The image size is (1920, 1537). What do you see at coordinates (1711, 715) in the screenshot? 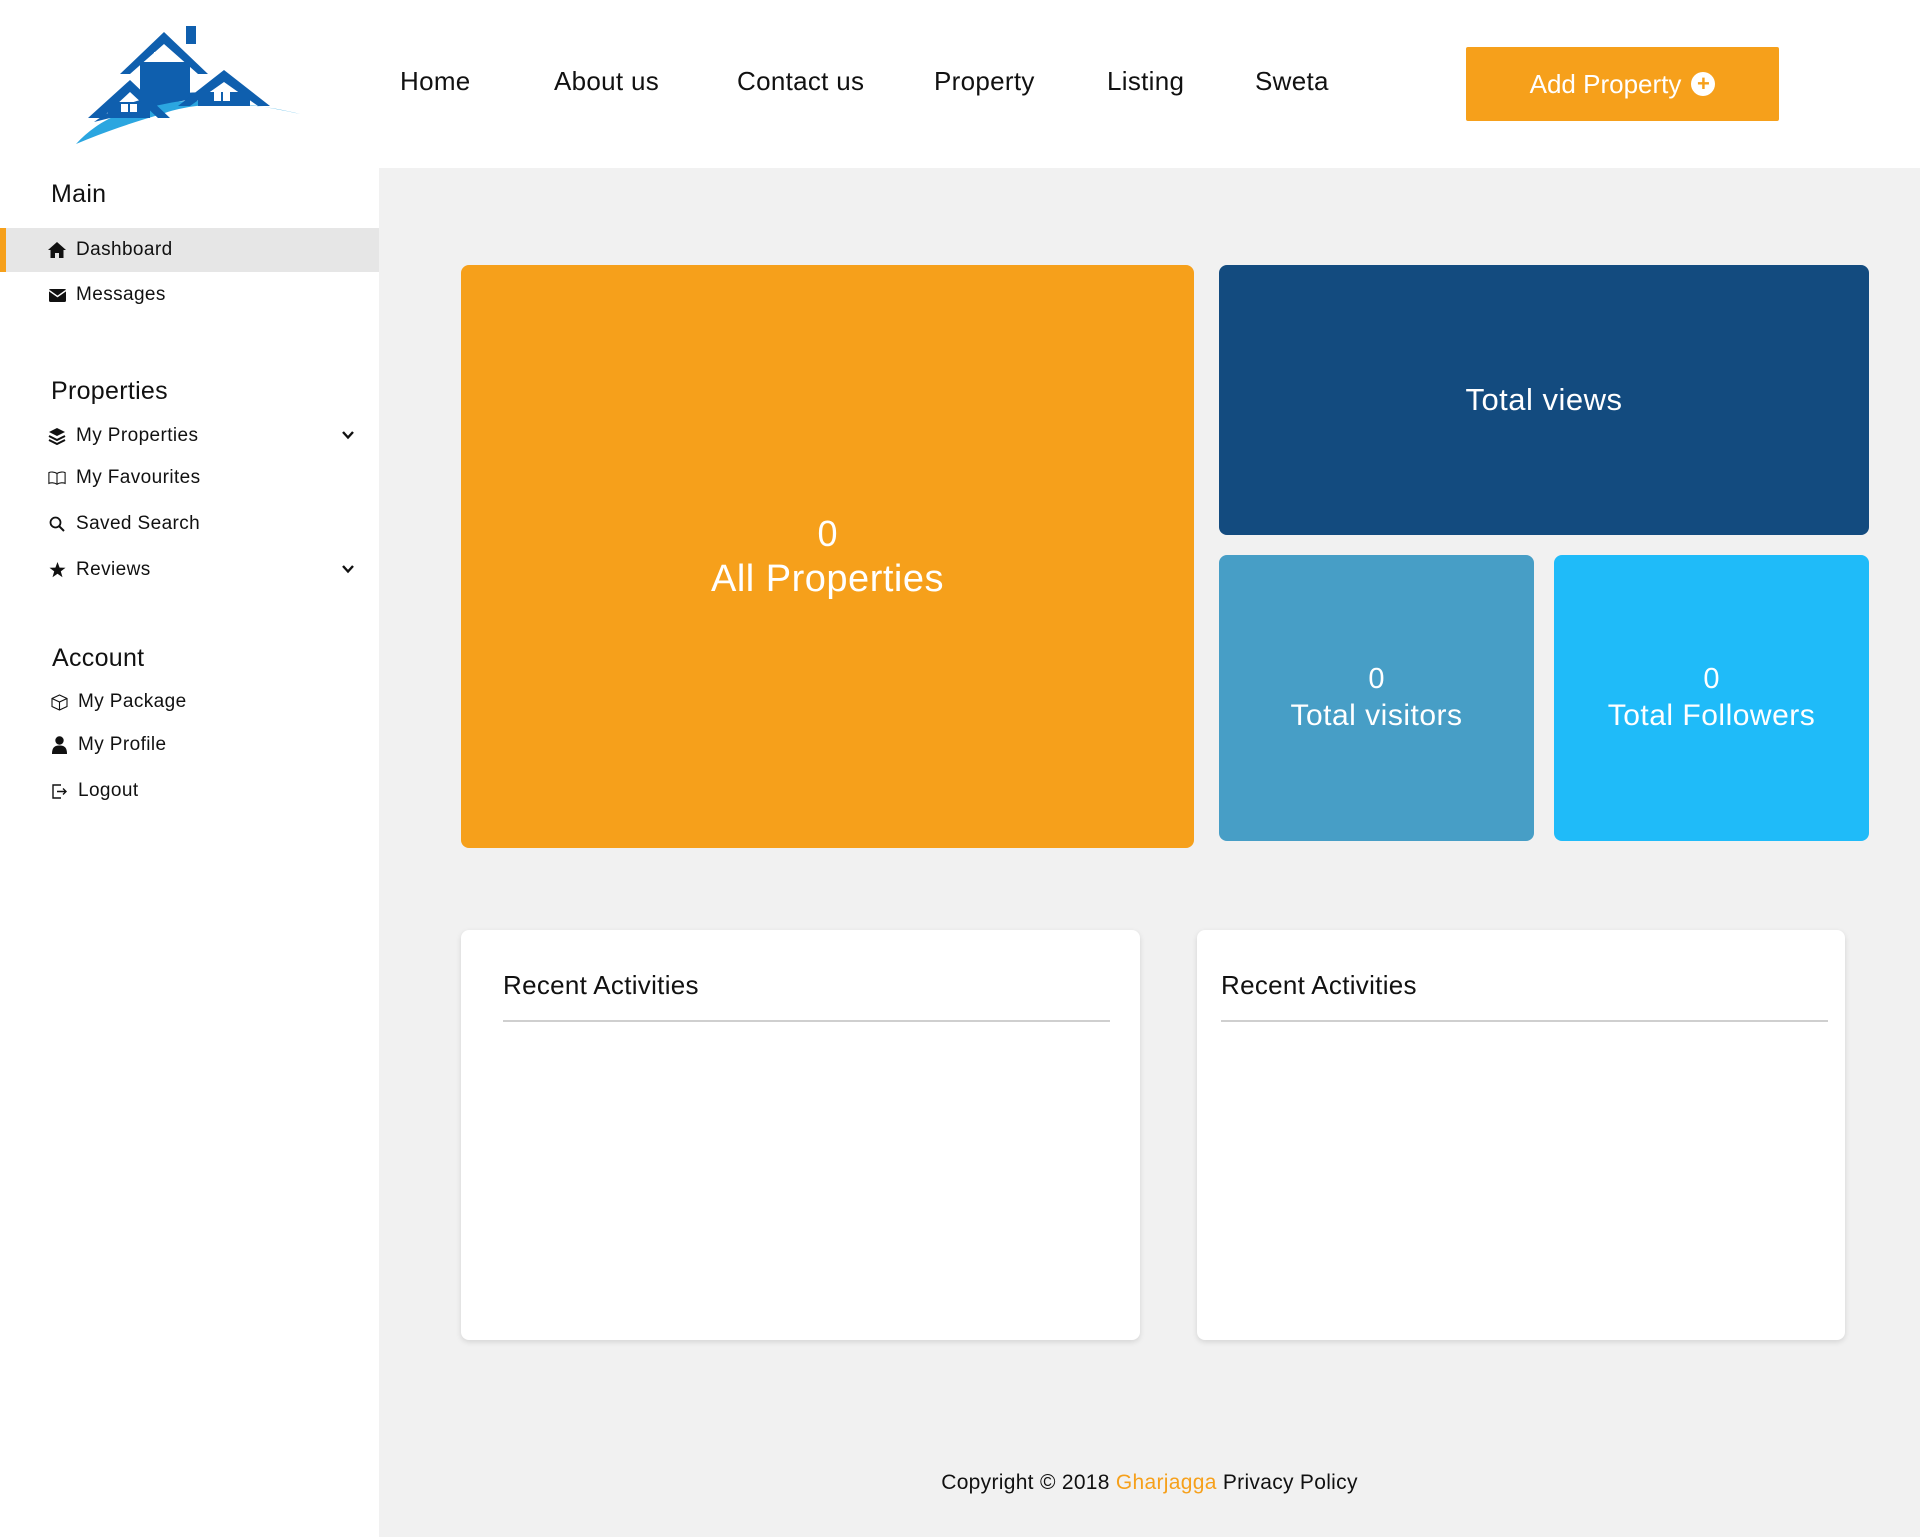
I see `total-followers-label: Total Followers` at bounding box center [1711, 715].